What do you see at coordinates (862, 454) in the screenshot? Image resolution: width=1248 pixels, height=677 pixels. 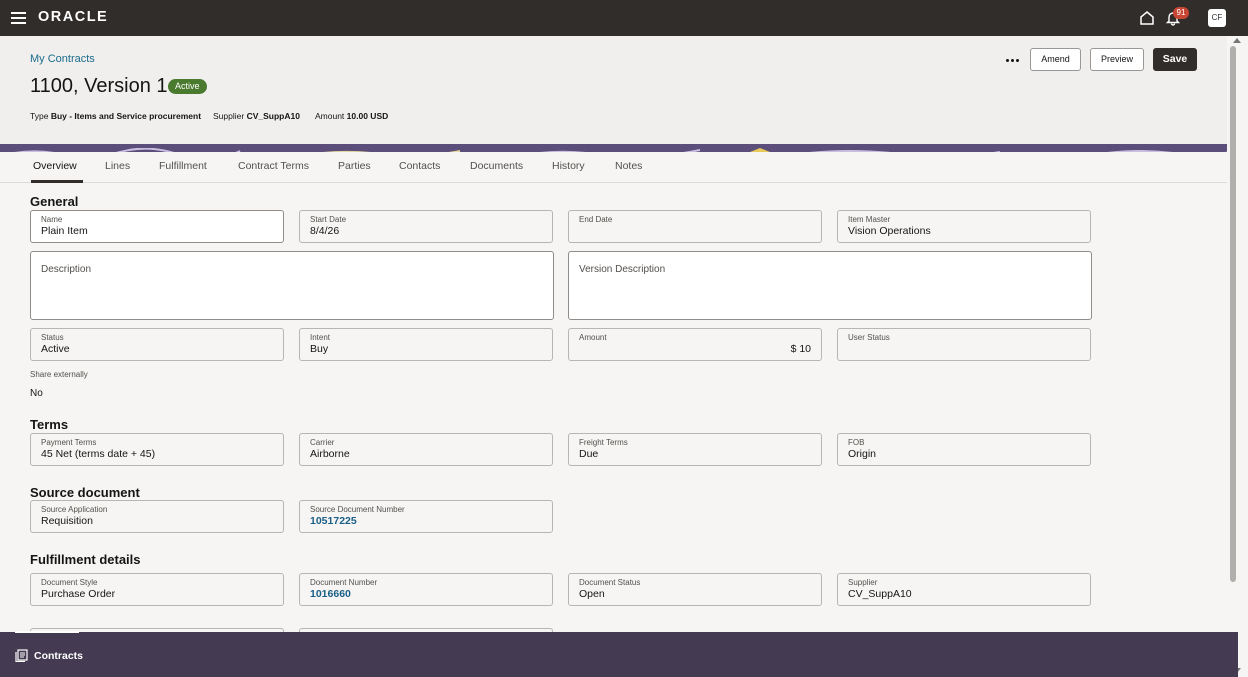 I see `fob-value: Origin` at bounding box center [862, 454].